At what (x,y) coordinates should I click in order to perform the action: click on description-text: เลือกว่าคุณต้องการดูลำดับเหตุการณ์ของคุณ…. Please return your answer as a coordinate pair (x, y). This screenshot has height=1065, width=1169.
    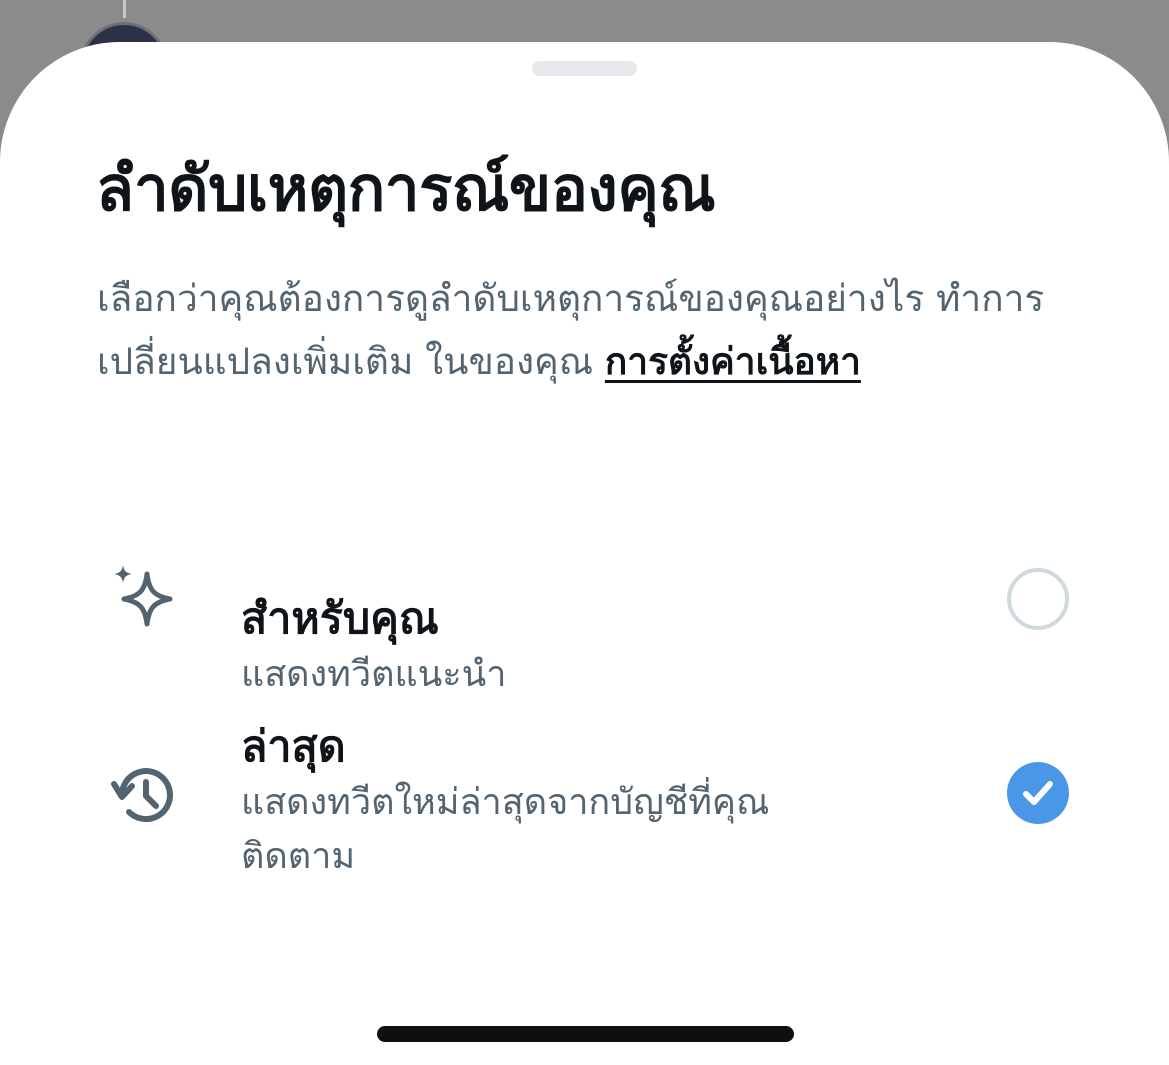
    Looking at the image, I should click on (571, 330).